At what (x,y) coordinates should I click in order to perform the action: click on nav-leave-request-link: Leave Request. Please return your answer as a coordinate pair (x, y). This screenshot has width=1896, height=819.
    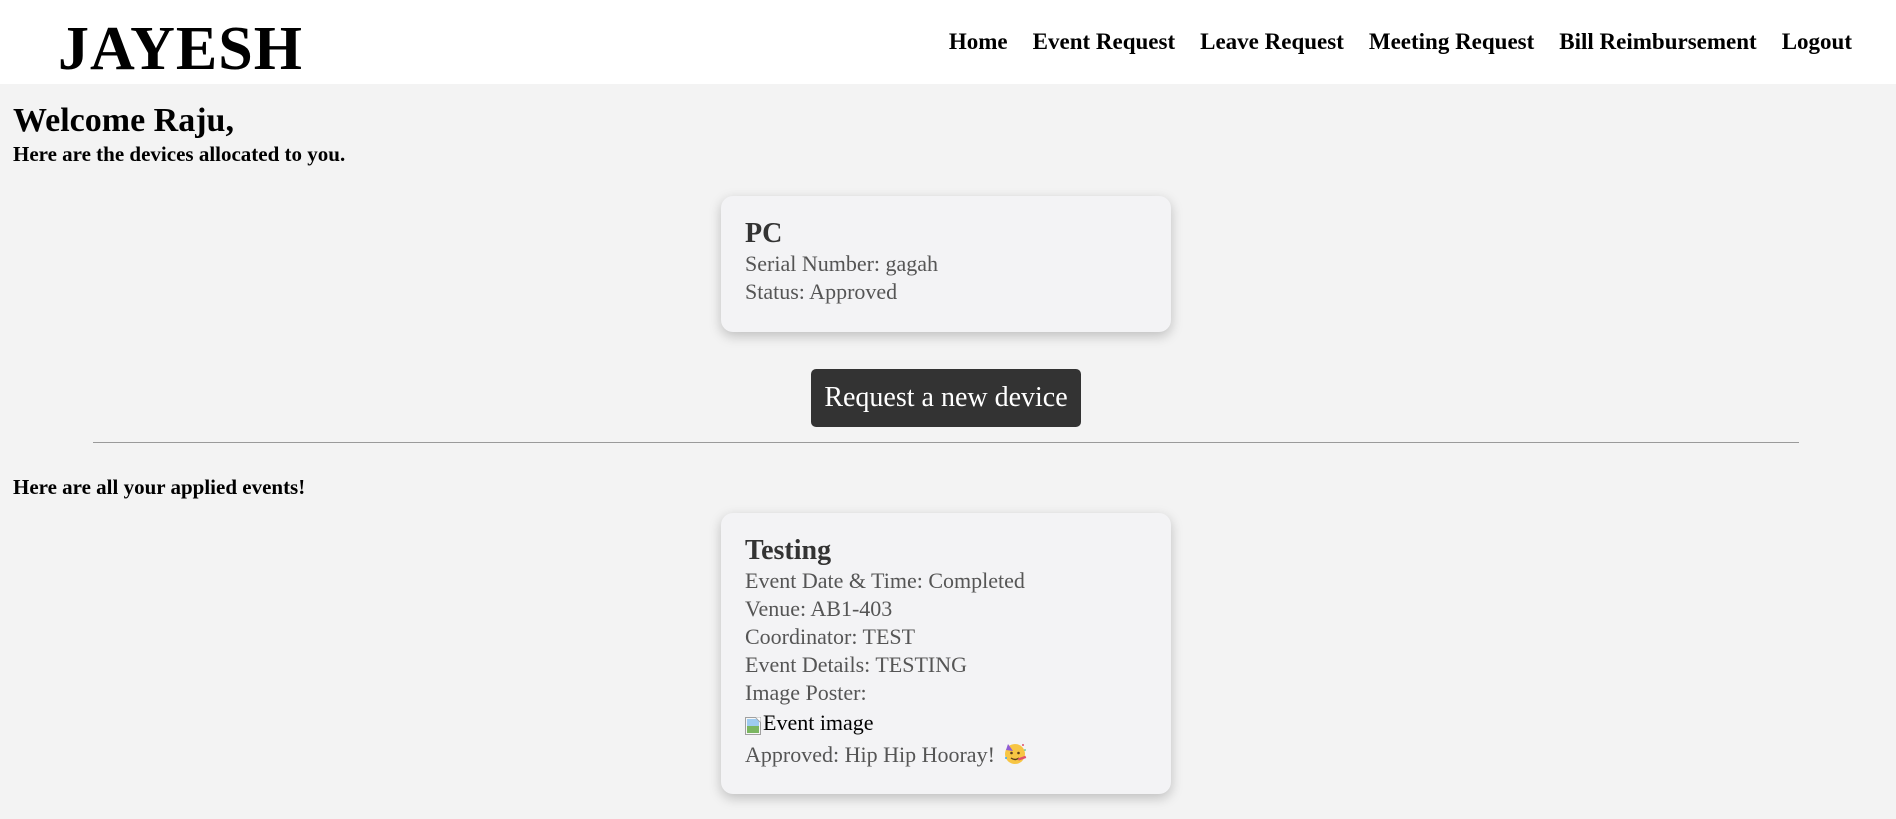
    Looking at the image, I should click on (1272, 42).